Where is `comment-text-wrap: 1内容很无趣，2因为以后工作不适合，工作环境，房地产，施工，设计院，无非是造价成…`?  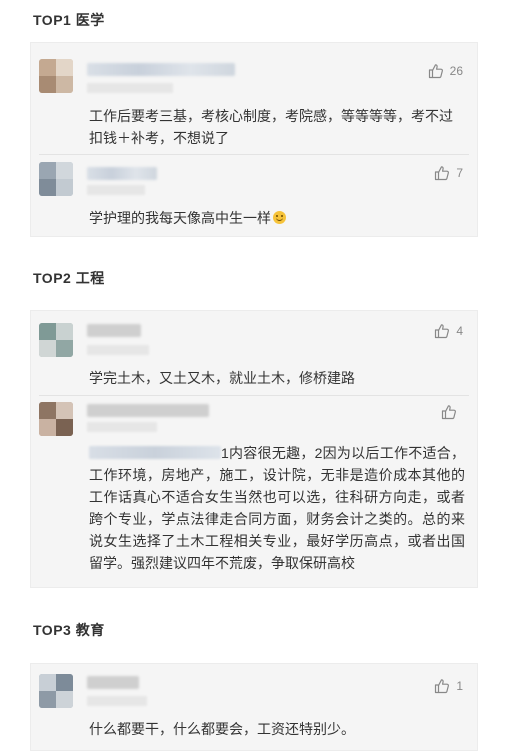 comment-text-wrap: 1内容很无趣，2因为以后工作不适合，工作环境，房地产，施工，设计院，无非是造价成… is located at coordinates (277, 508).